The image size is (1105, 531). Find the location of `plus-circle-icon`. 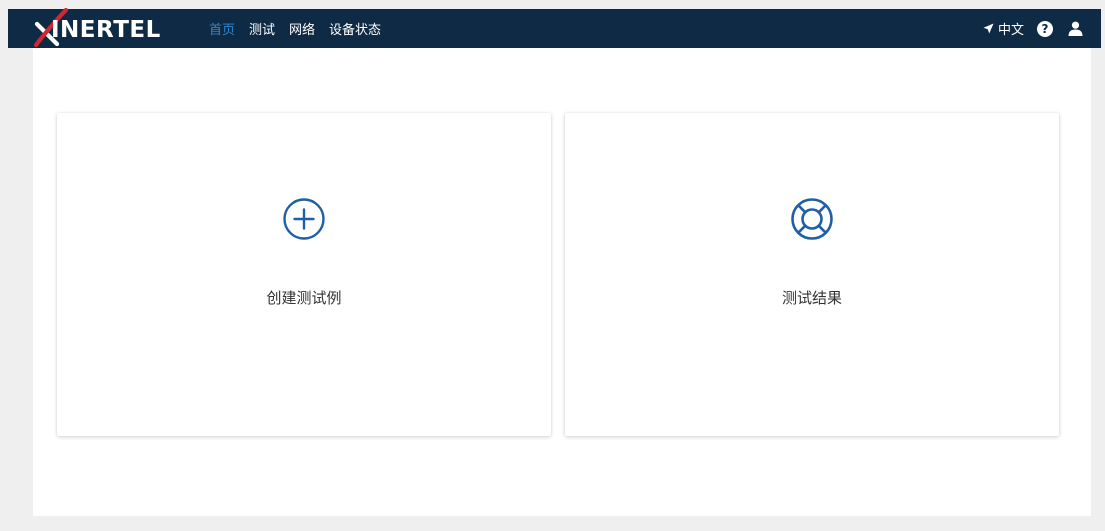

plus-circle-icon is located at coordinates (304, 219).